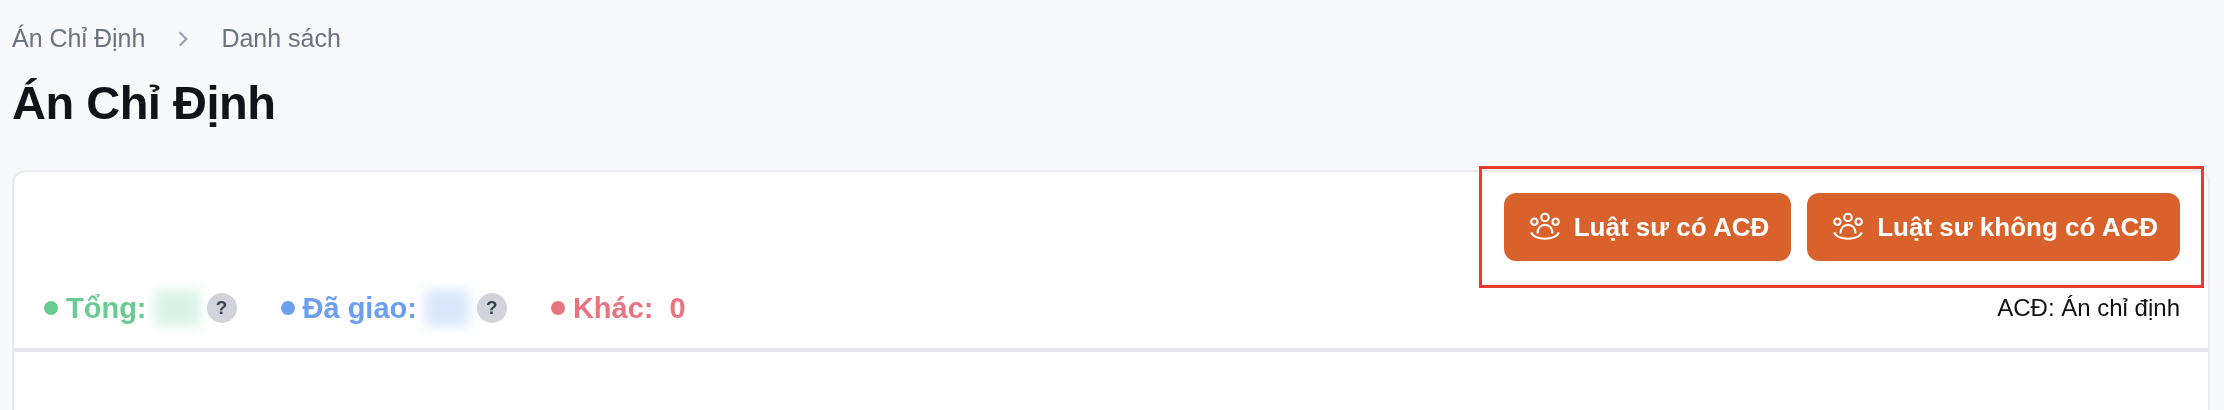 The width and height of the screenshot is (2224, 410). Describe the element at coordinates (79, 38) in the screenshot. I see `breadcrumb-item: Án Chỉ Định` at that location.